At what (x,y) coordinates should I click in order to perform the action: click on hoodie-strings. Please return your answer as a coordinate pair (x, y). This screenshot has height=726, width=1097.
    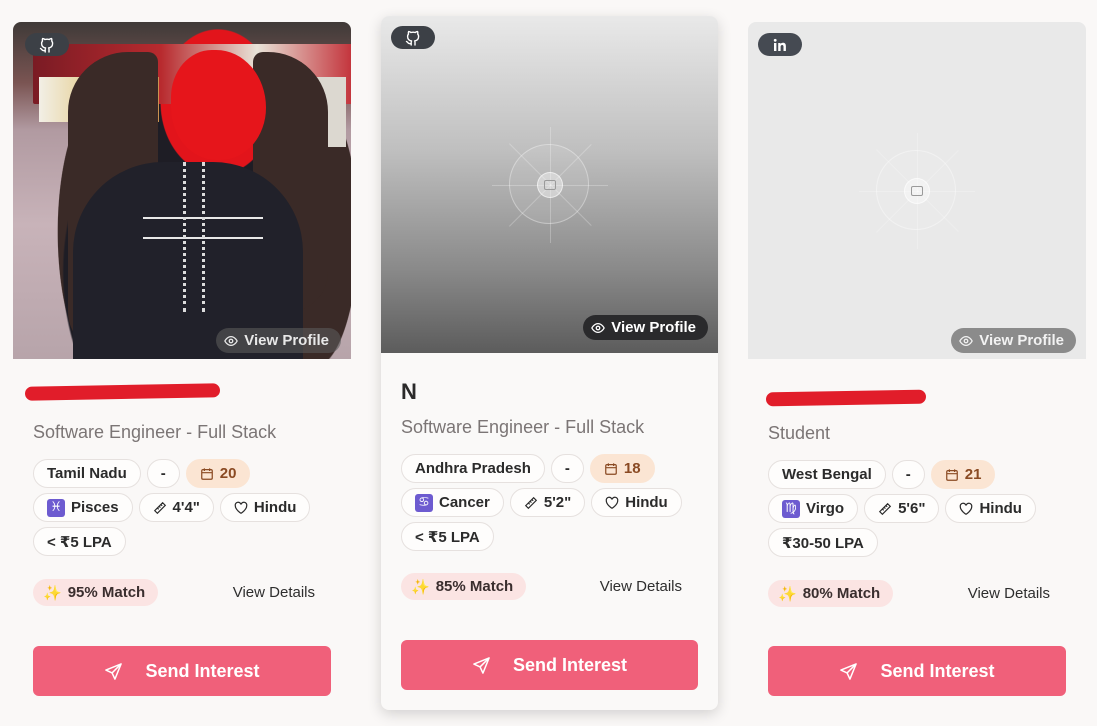
    Looking at the image, I should click on (194, 237).